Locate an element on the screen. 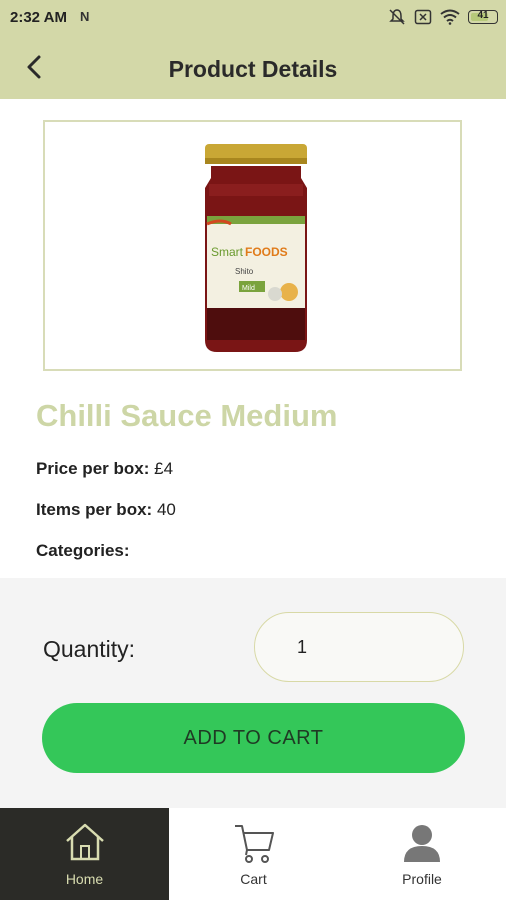 This screenshot has width=506, height=900. battery-level: 41 is located at coordinates (483, 15).